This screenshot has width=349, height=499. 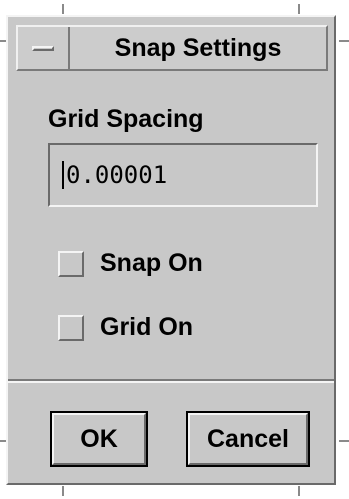 I want to click on title-bar: Snap Settings, so click(x=172, y=48).